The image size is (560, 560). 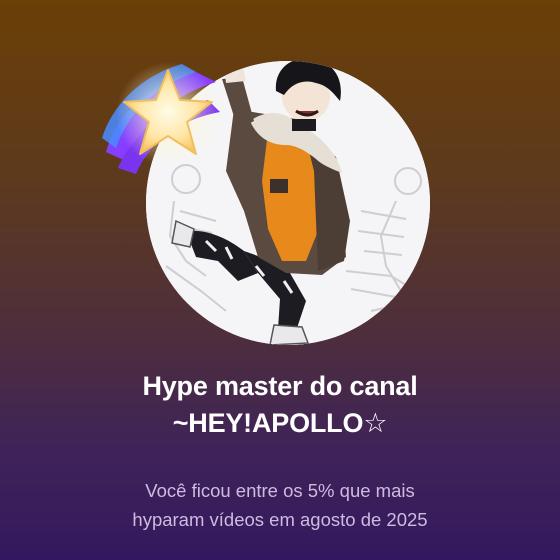 What do you see at coordinates (280, 490) in the screenshot?
I see `subtitle-line-1: Você ficou entre os 5% que mais` at bounding box center [280, 490].